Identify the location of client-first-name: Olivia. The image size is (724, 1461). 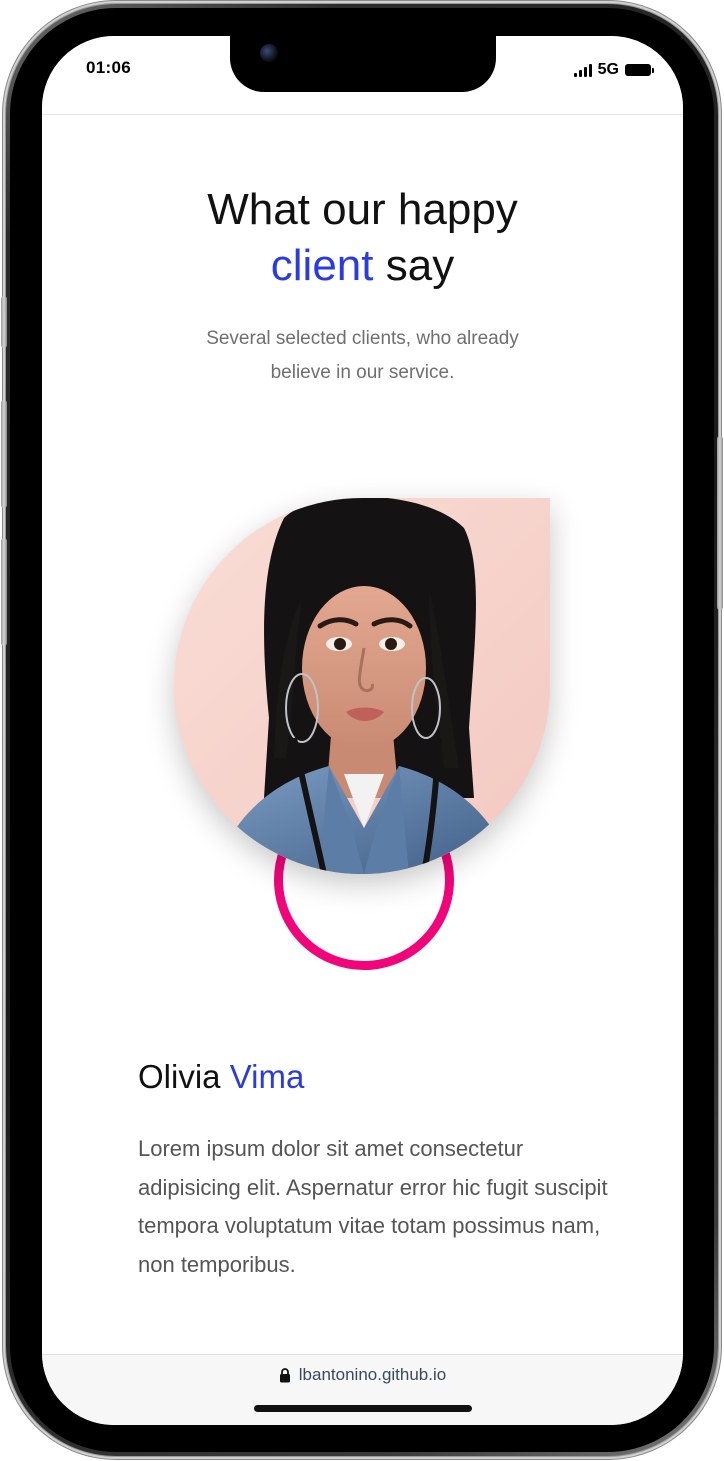
(179, 1076).